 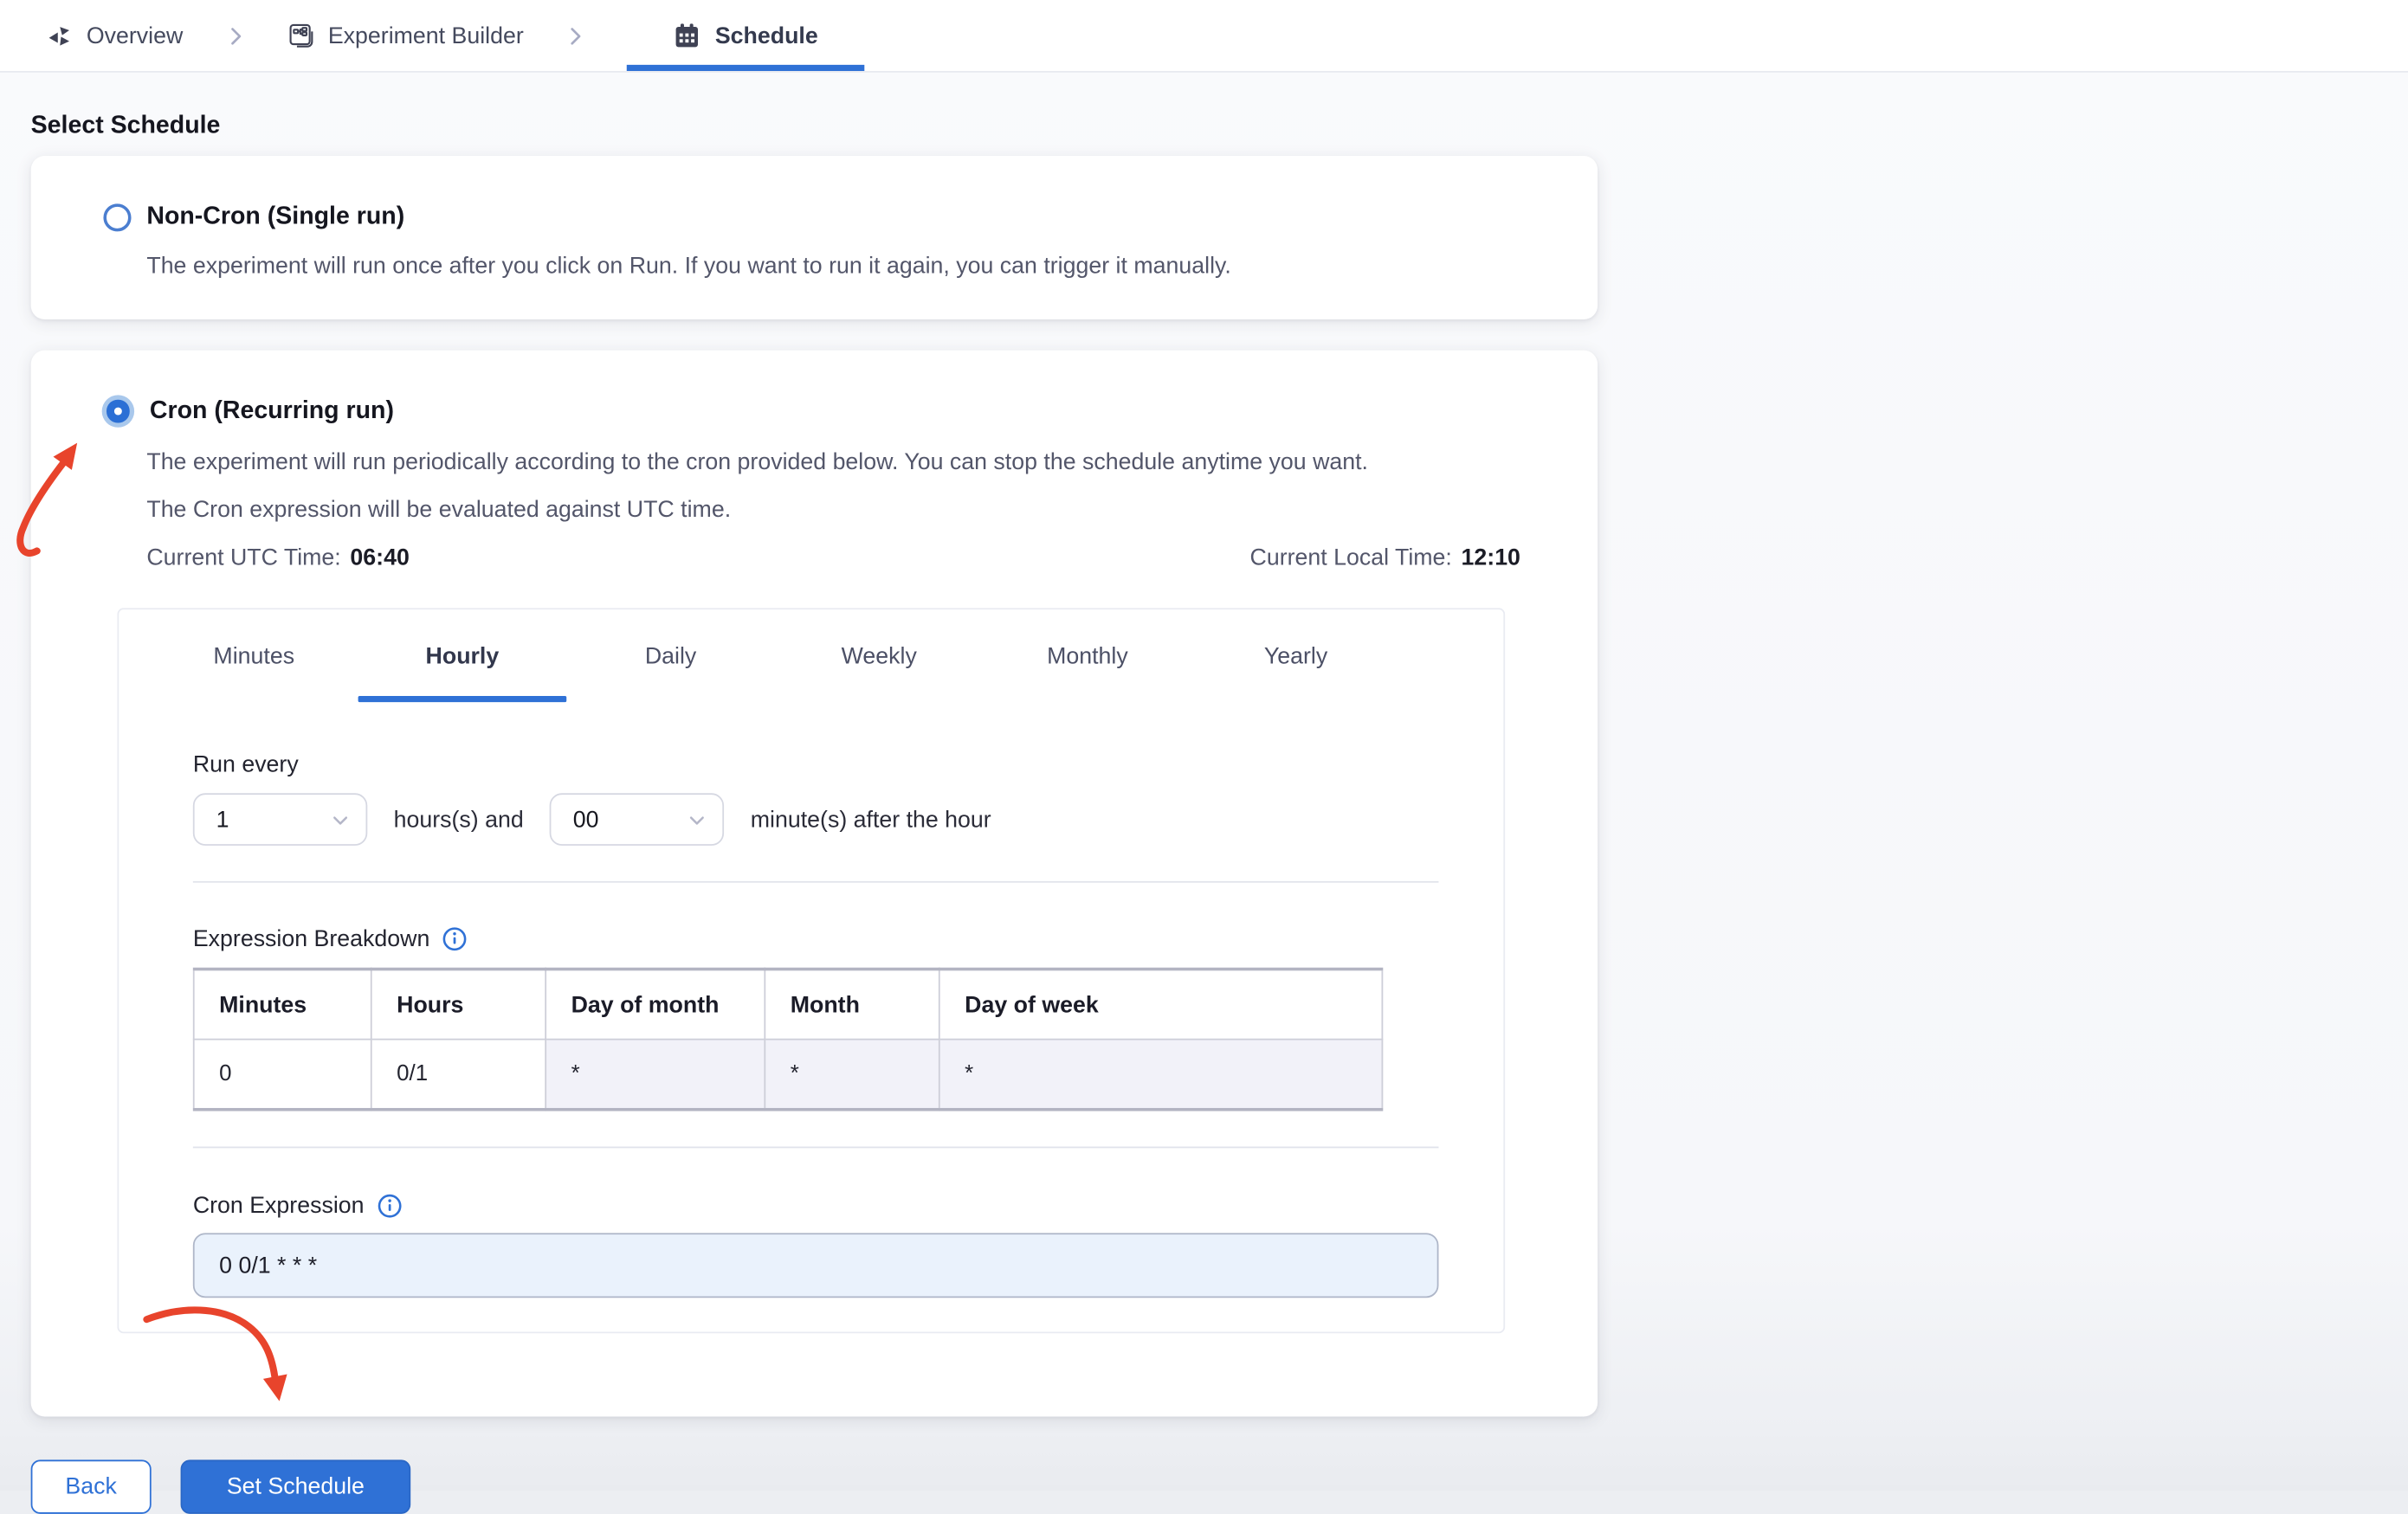 What do you see at coordinates (282, 1075) in the screenshot?
I see `cell-minutes: 0` at bounding box center [282, 1075].